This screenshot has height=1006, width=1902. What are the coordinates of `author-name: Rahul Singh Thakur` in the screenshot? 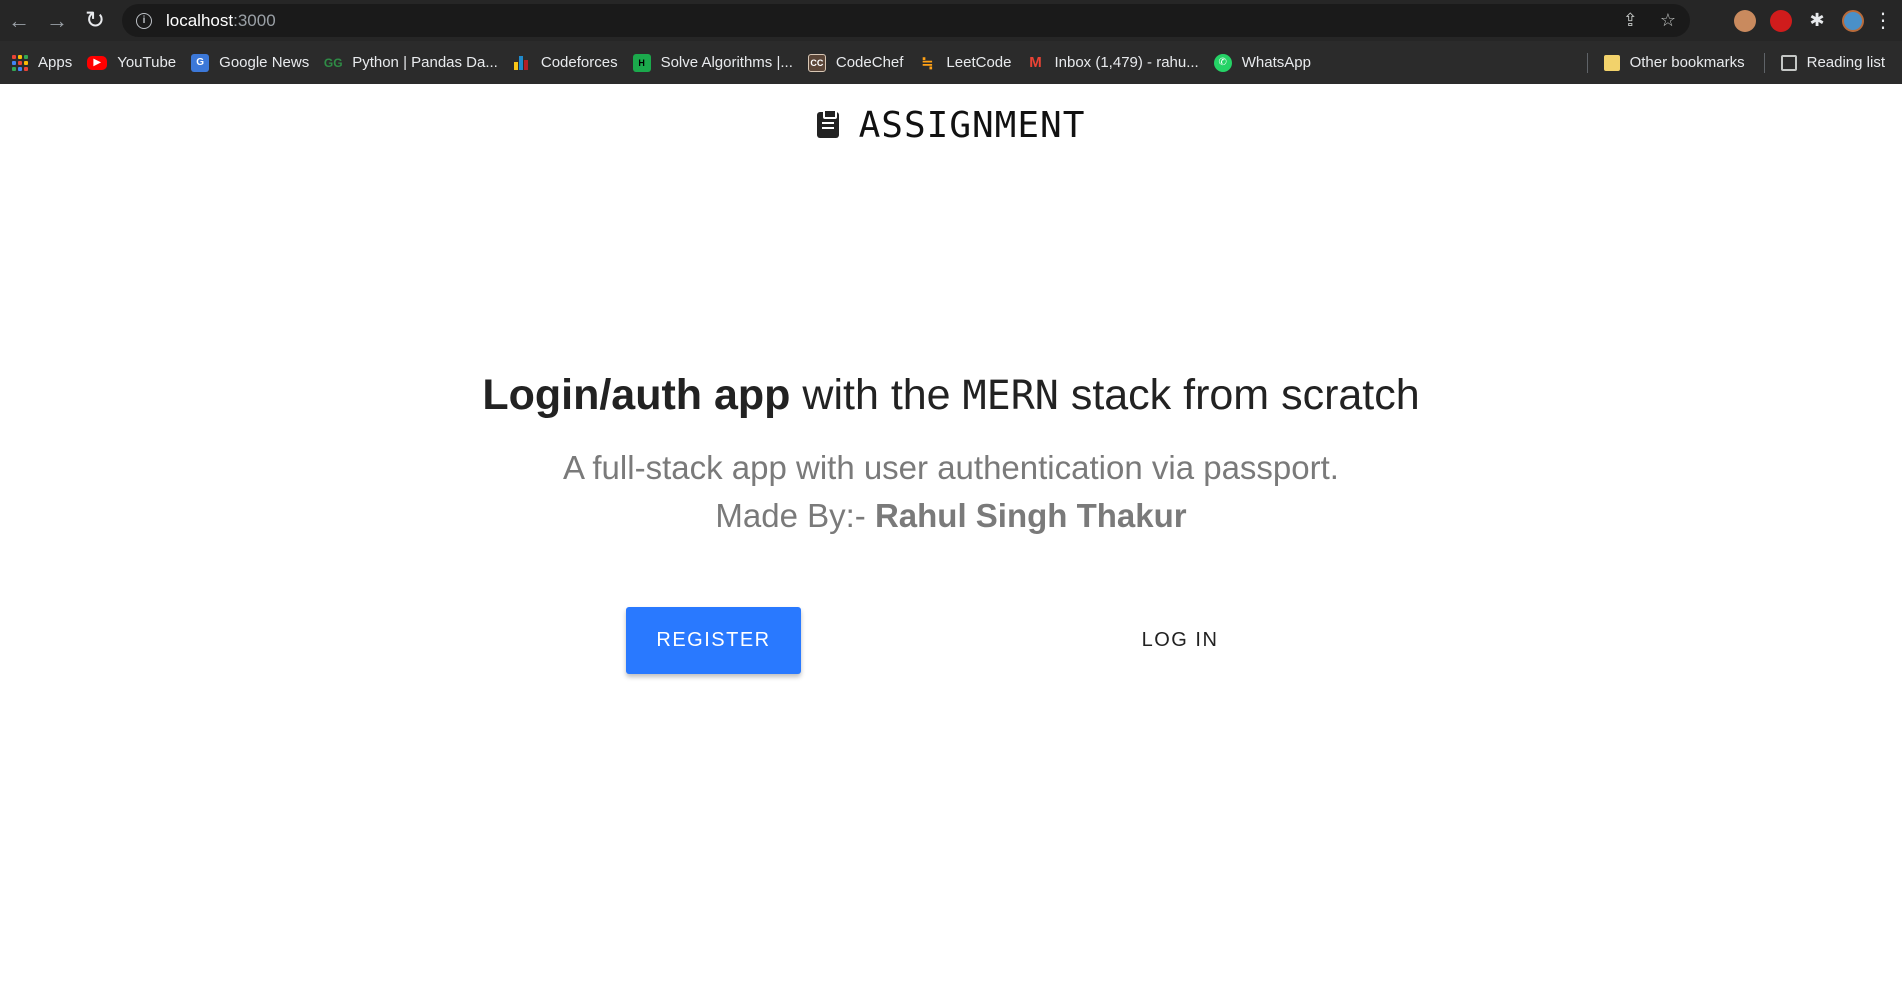 It's located at (1030, 515).